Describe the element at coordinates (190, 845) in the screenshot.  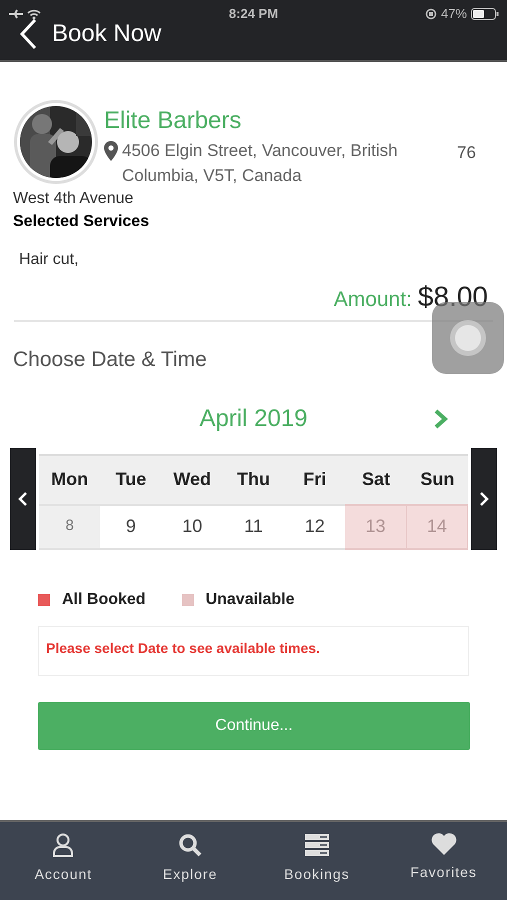
I see `search-icon` at that location.